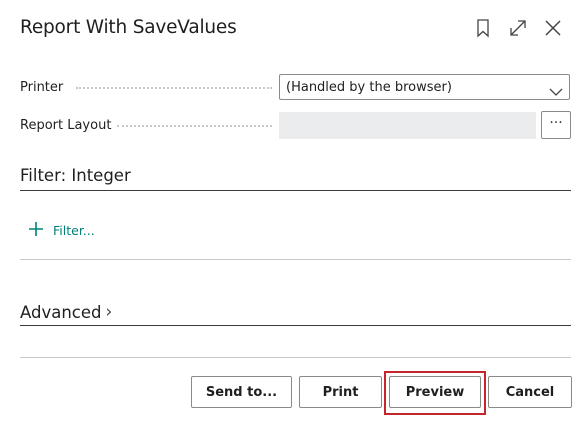 Image resolution: width=587 pixels, height=428 pixels. What do you see at coordinates (435, 393) in the screenshot?
I see `preview-highlight-box` at bounding box center [435, 393].